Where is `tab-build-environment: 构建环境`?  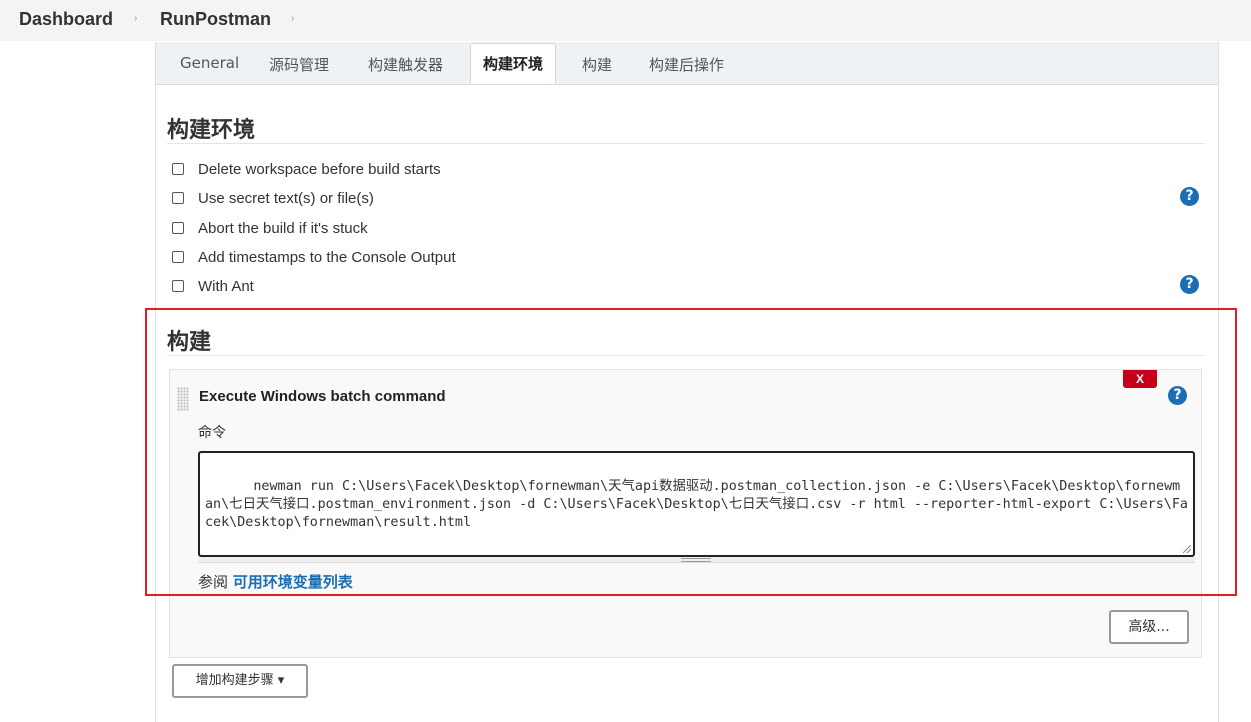
tab-build-environment: 构建环境 is located at coordinates (513, 63).